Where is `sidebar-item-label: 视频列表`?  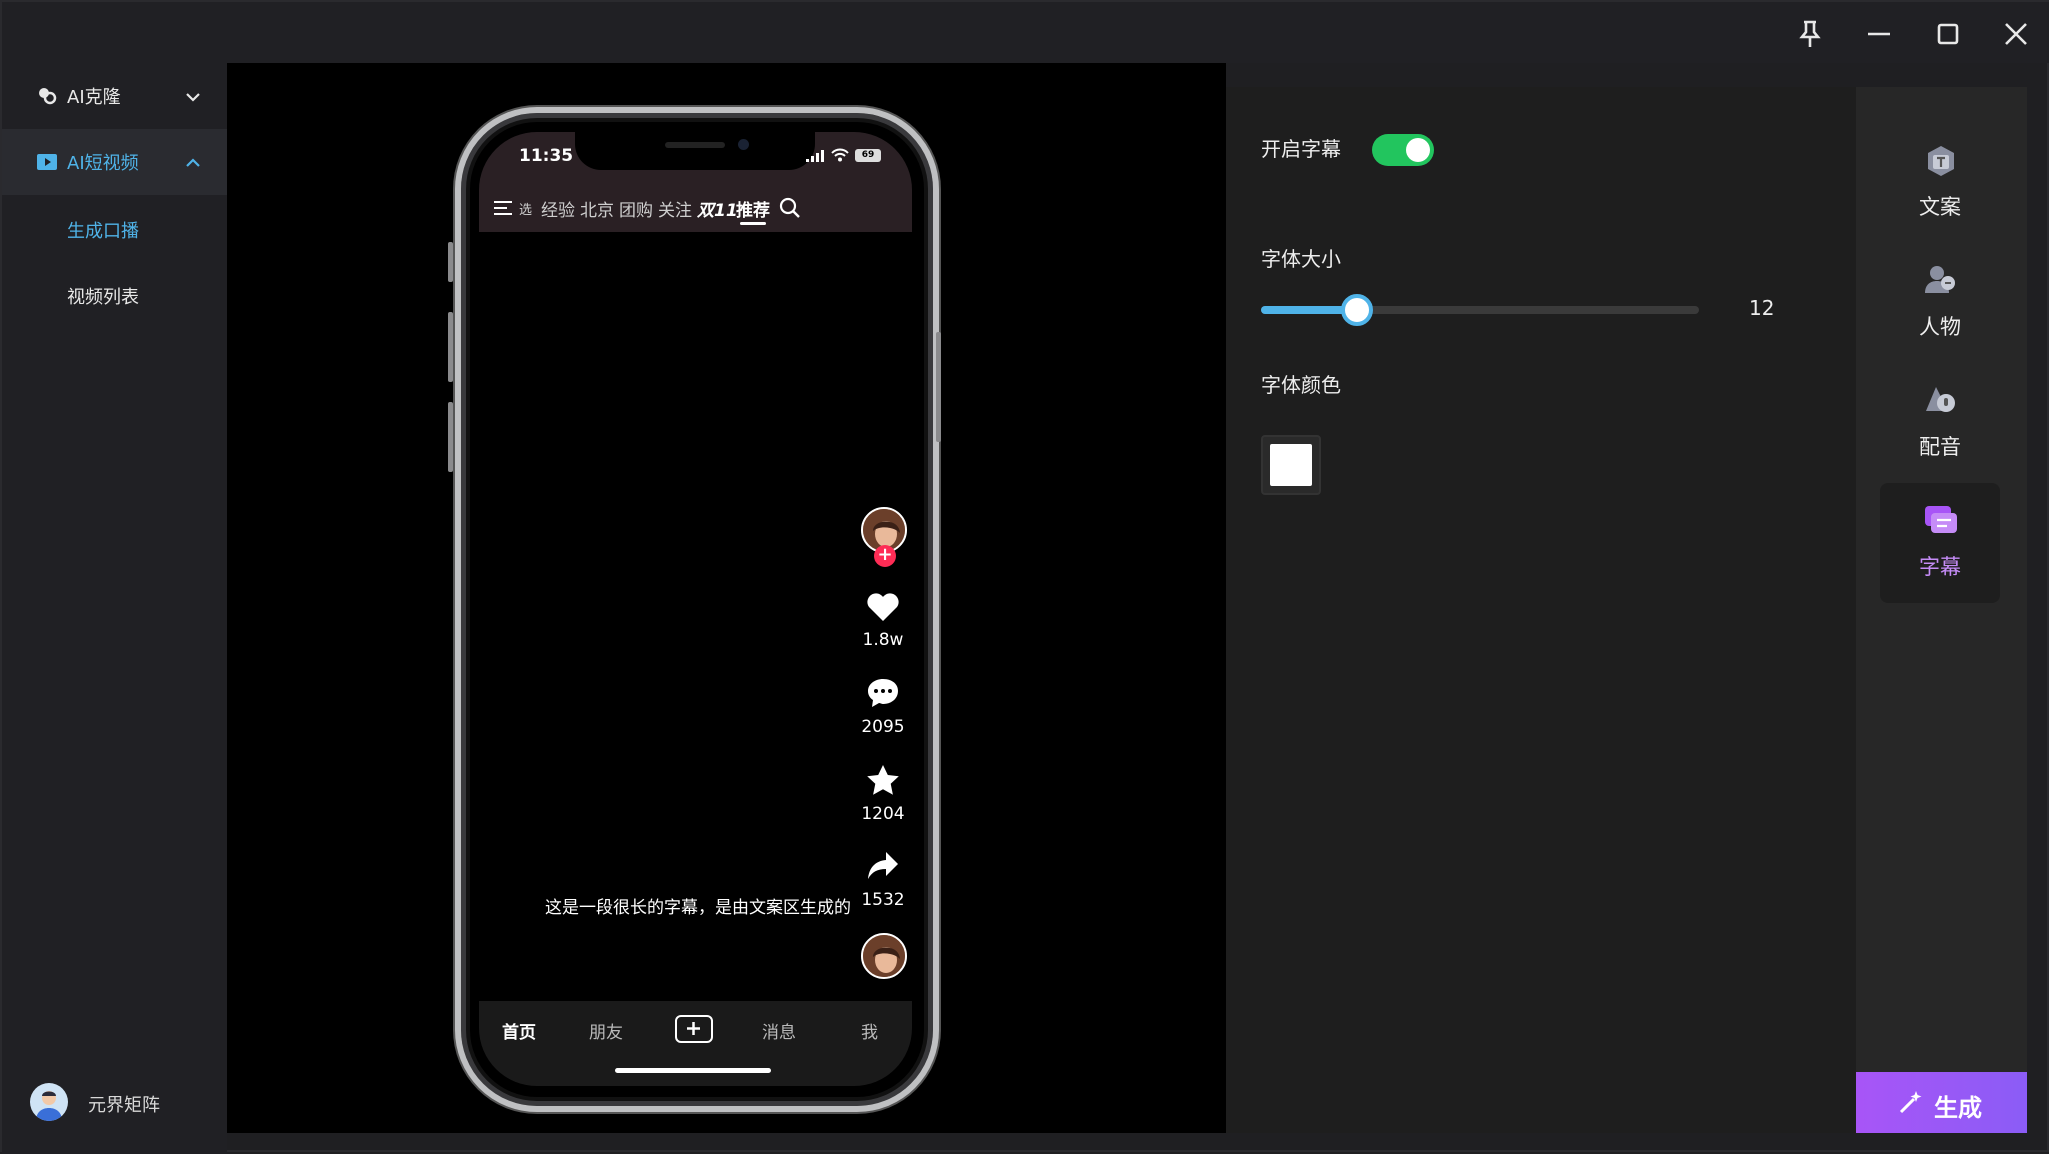
sidebar-item-label: 视频列表 is located at coordinates (103, 297).